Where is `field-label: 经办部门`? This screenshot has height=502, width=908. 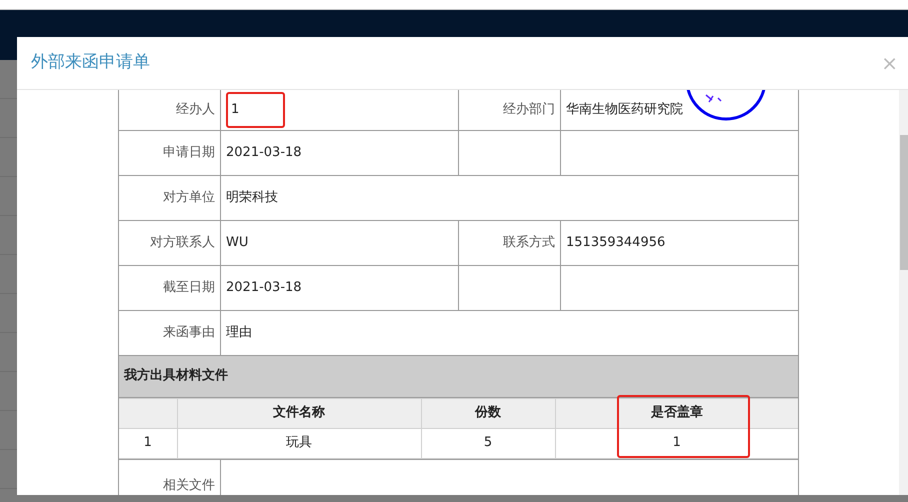 field-label: 经办部门 is located at coordinates (529, 109).